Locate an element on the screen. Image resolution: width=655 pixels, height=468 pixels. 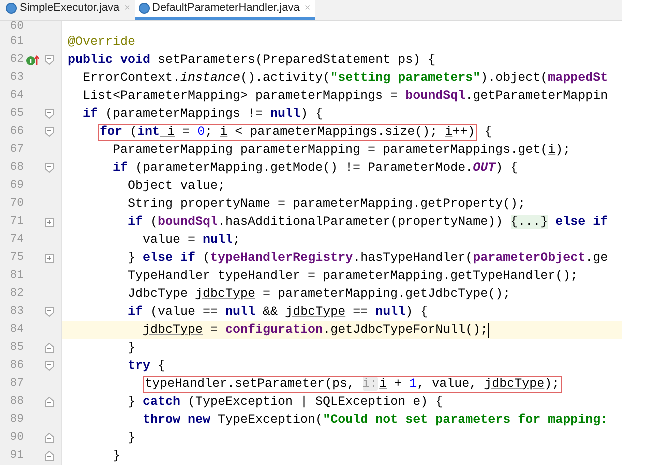
code-text: public void setParameters(PreparedStatement ps) { is located at coordinates (252, 60).